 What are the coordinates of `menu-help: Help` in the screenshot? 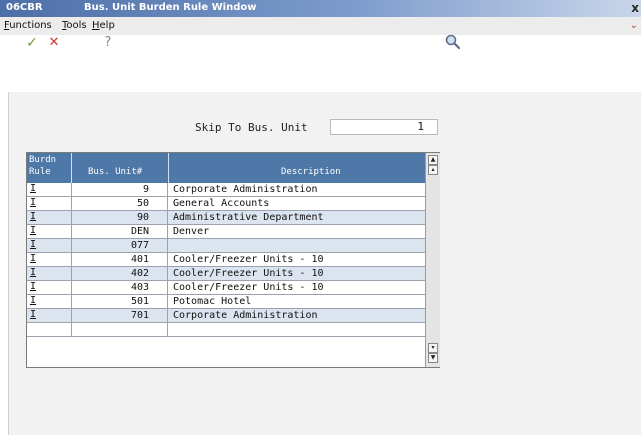 It's located at (103, 25).